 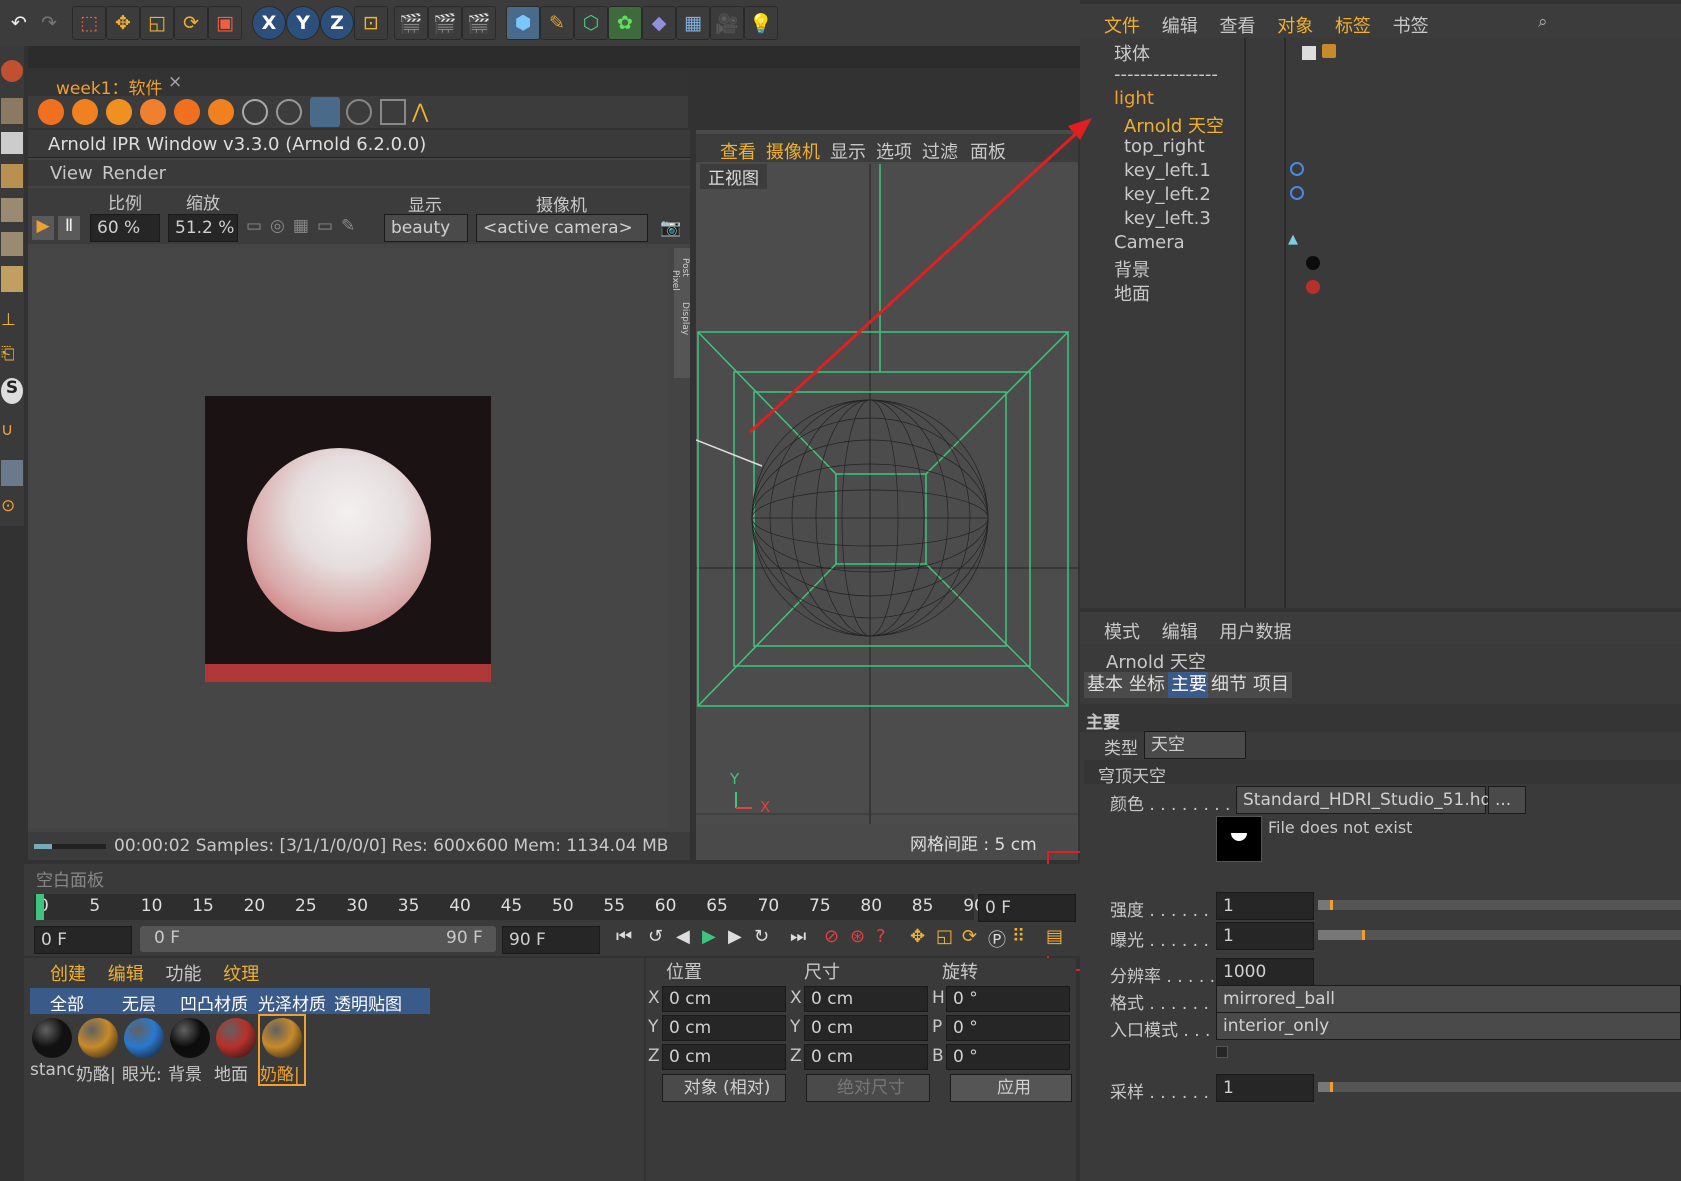 I want to click on pause-button: Ⅱ, so click(x=69, y=228).